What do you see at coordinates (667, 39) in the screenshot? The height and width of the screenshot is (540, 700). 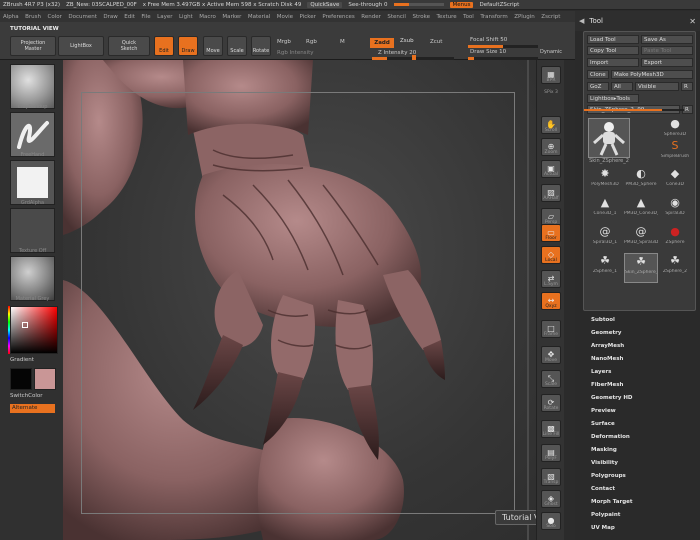 I see `save-as-button: Save As` at bounding box center [667, 39].